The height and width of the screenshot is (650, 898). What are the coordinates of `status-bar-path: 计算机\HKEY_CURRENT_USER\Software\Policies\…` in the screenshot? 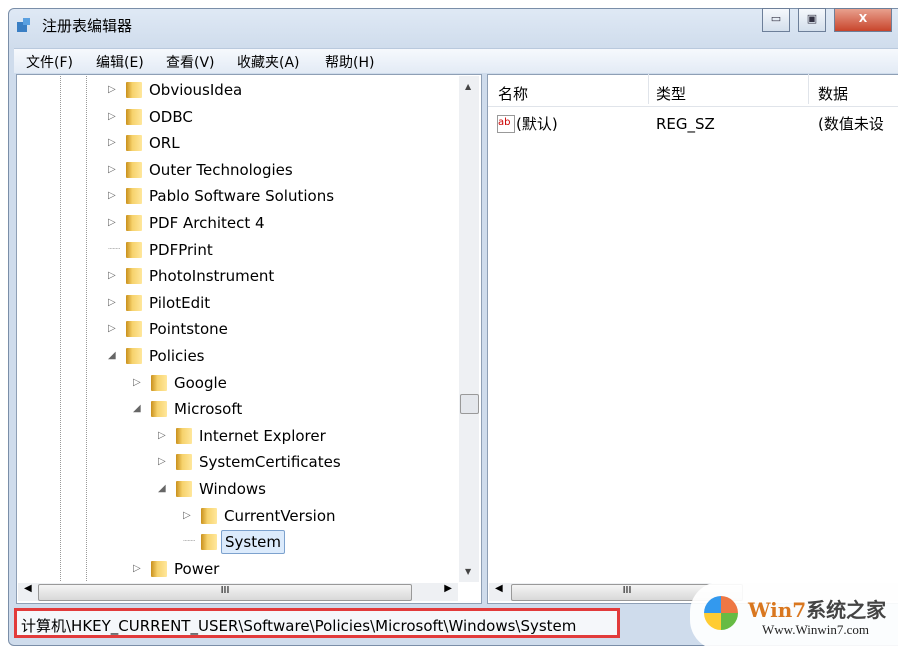 It's located at (317, 623).